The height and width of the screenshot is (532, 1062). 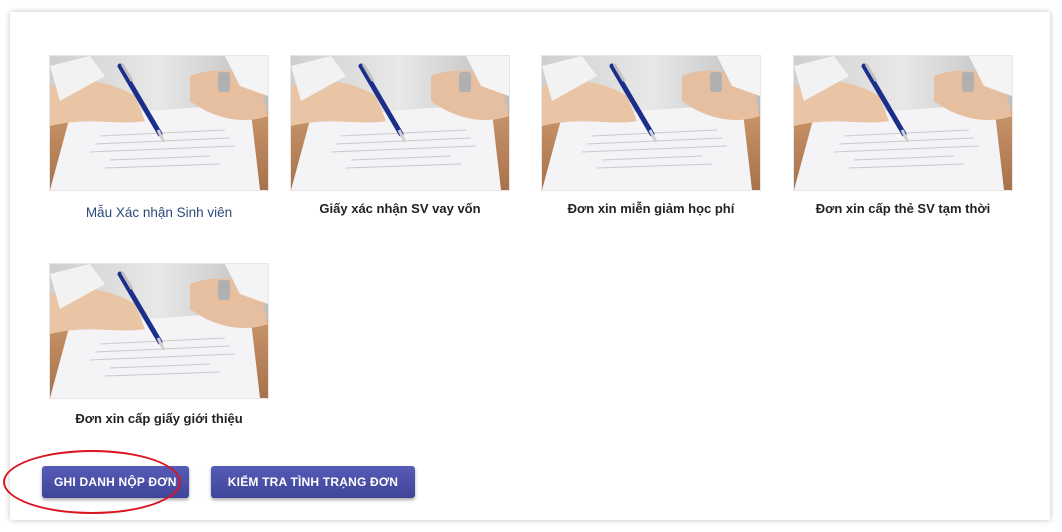 I want to click on form-card-loan-confirmation: Giấy xác nhận SV vay vốn, so click(x=400, y=135).